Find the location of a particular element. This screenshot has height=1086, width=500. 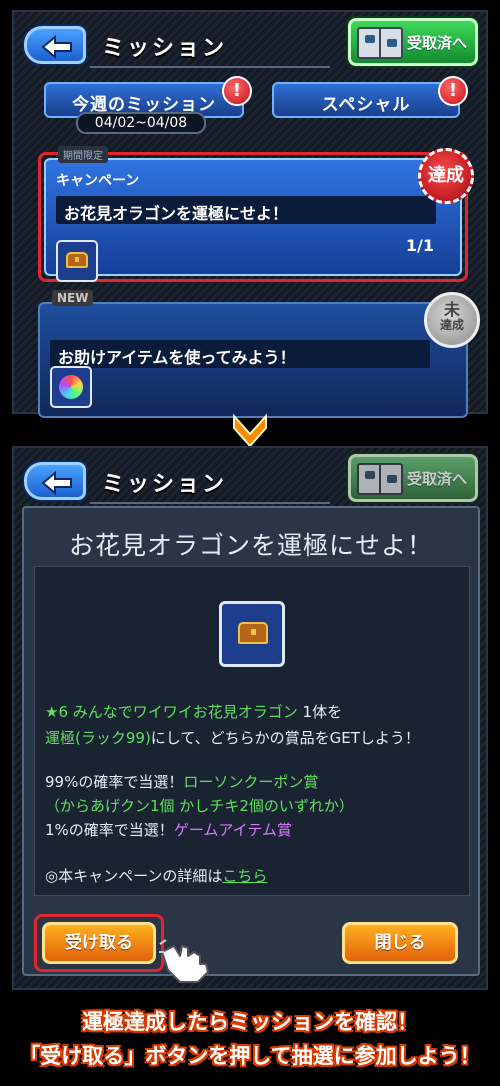

details-link: こちら is located at coordinates (244, 876).